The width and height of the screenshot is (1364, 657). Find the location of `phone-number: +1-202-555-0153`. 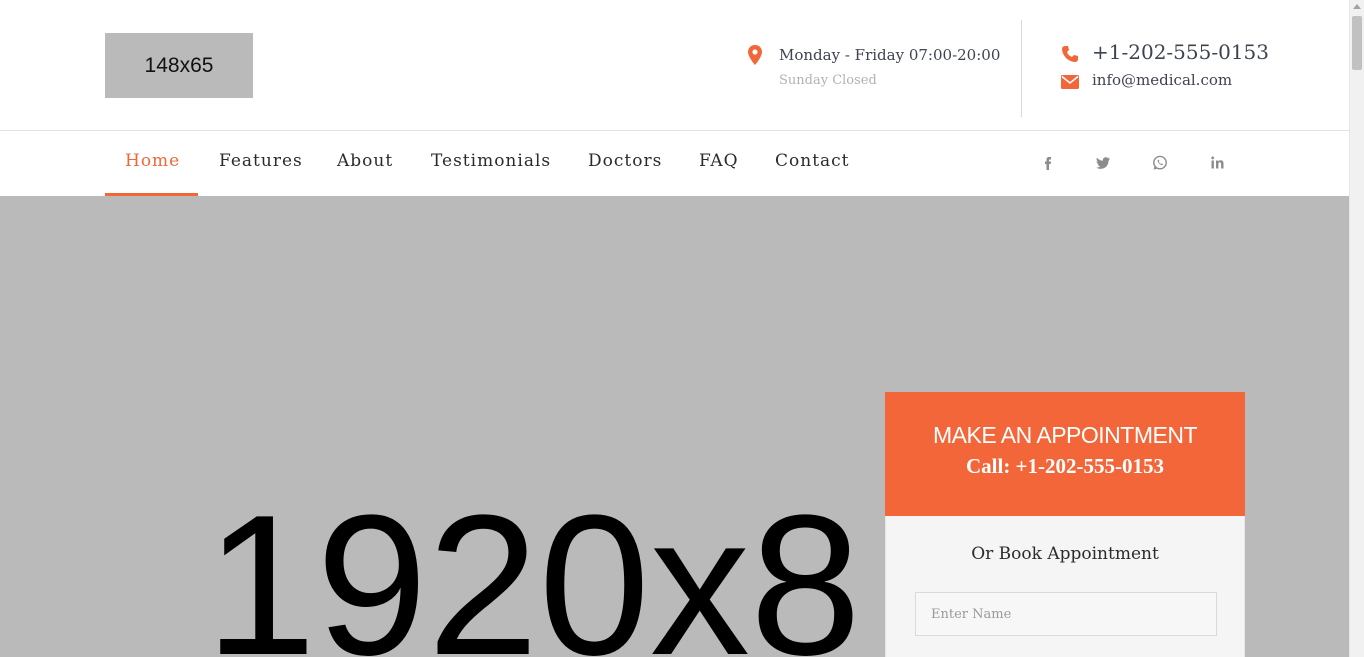

phone-number: +1-202-555-0153 is located at coordinates (1180, 52).